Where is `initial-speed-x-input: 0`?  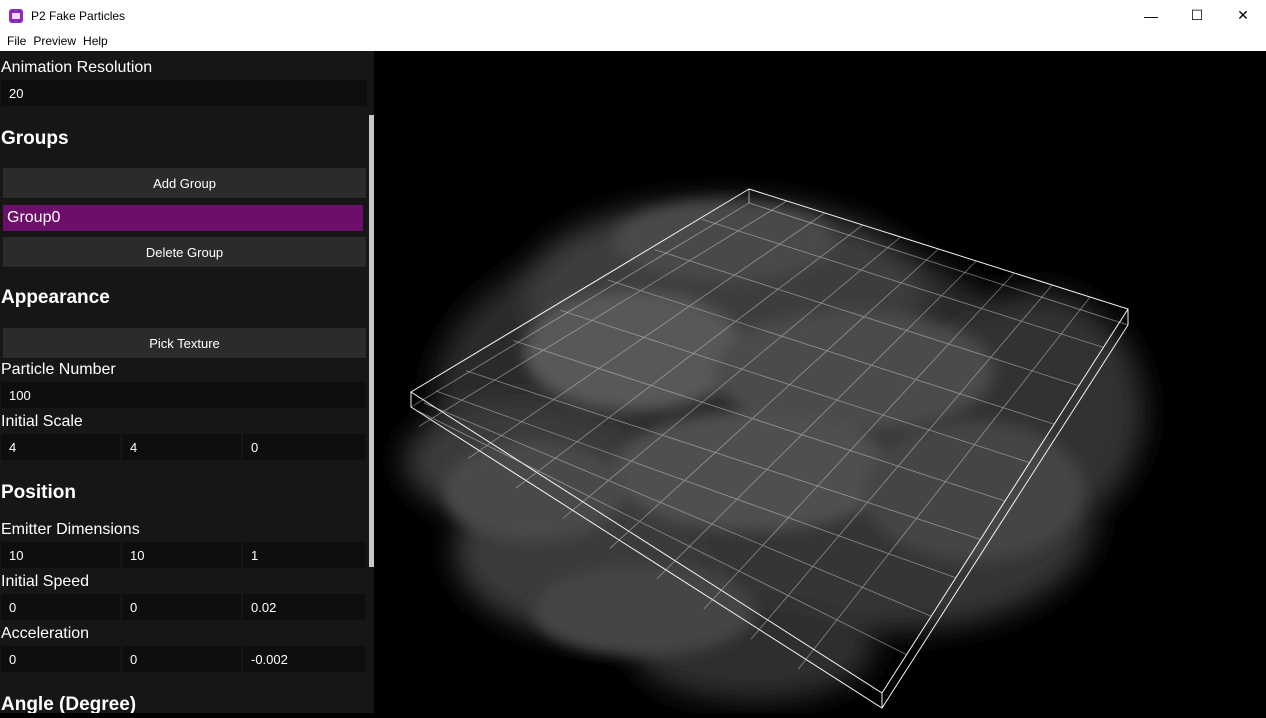 initial-speed-x-input: 0 is located at coordinates (60, 607).